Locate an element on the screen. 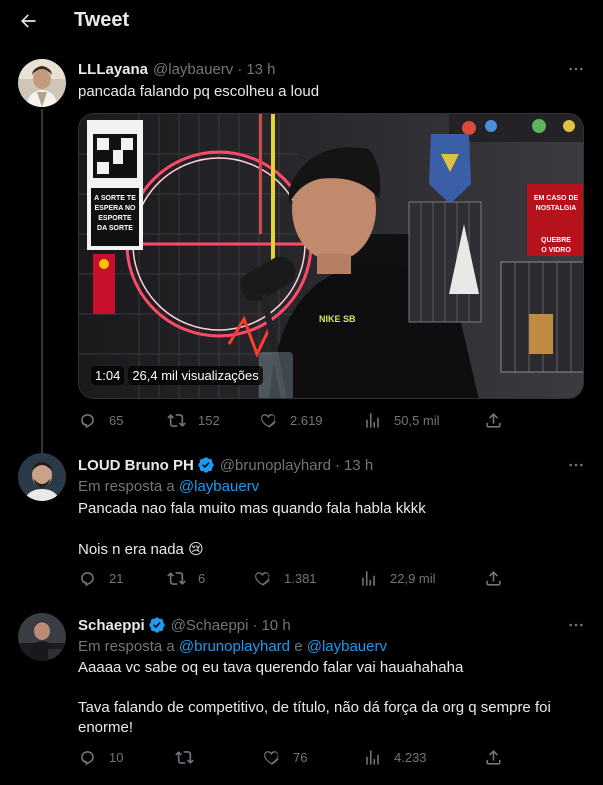 This screenshot has width=603, height=785. tweet-text-line: Nois n era nada 😢 is located at coordinates (141, 549).